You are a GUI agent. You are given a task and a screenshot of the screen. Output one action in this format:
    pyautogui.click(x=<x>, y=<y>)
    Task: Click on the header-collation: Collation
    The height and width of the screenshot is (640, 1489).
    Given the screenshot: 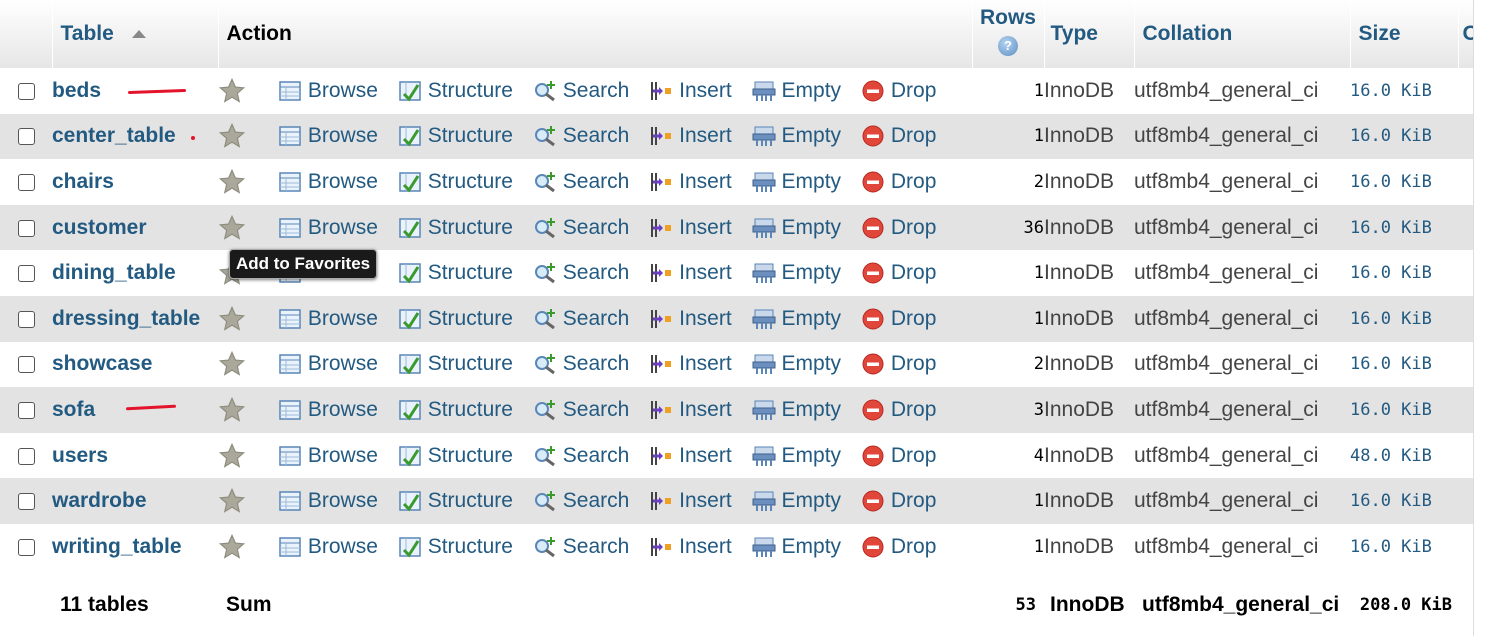 What is the action you would take?
    pyautogui.click(x=1242, y=34)
    